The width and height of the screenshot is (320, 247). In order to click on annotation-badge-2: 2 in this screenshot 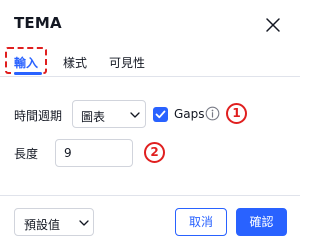, I will do `click(154, 152)`.